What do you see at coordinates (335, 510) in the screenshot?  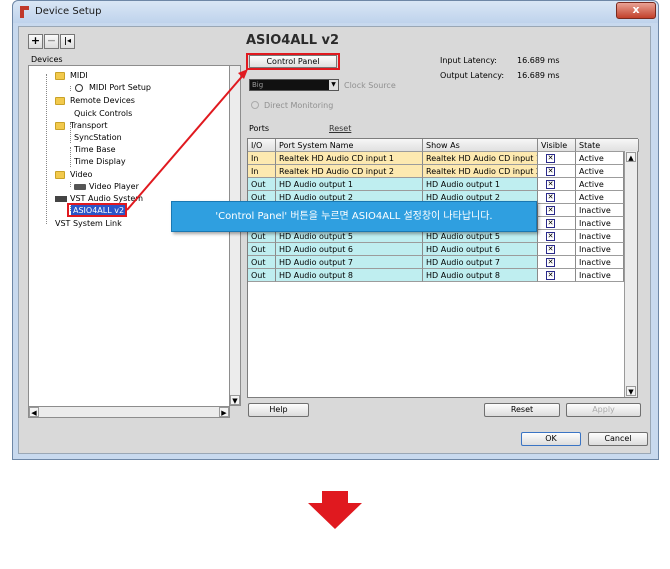 I see `down-arrow-icon` at bounding box center [335, 510].